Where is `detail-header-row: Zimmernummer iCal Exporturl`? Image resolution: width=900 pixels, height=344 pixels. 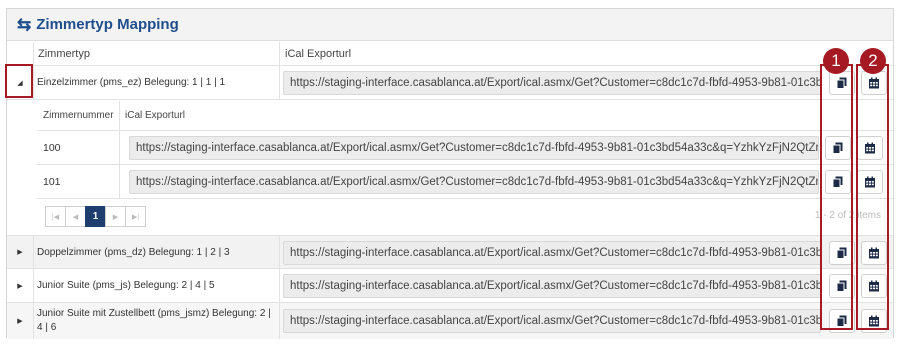 detail-header-row: Zimmernummer iCal Exporturl is located at coordinates (465, 116).